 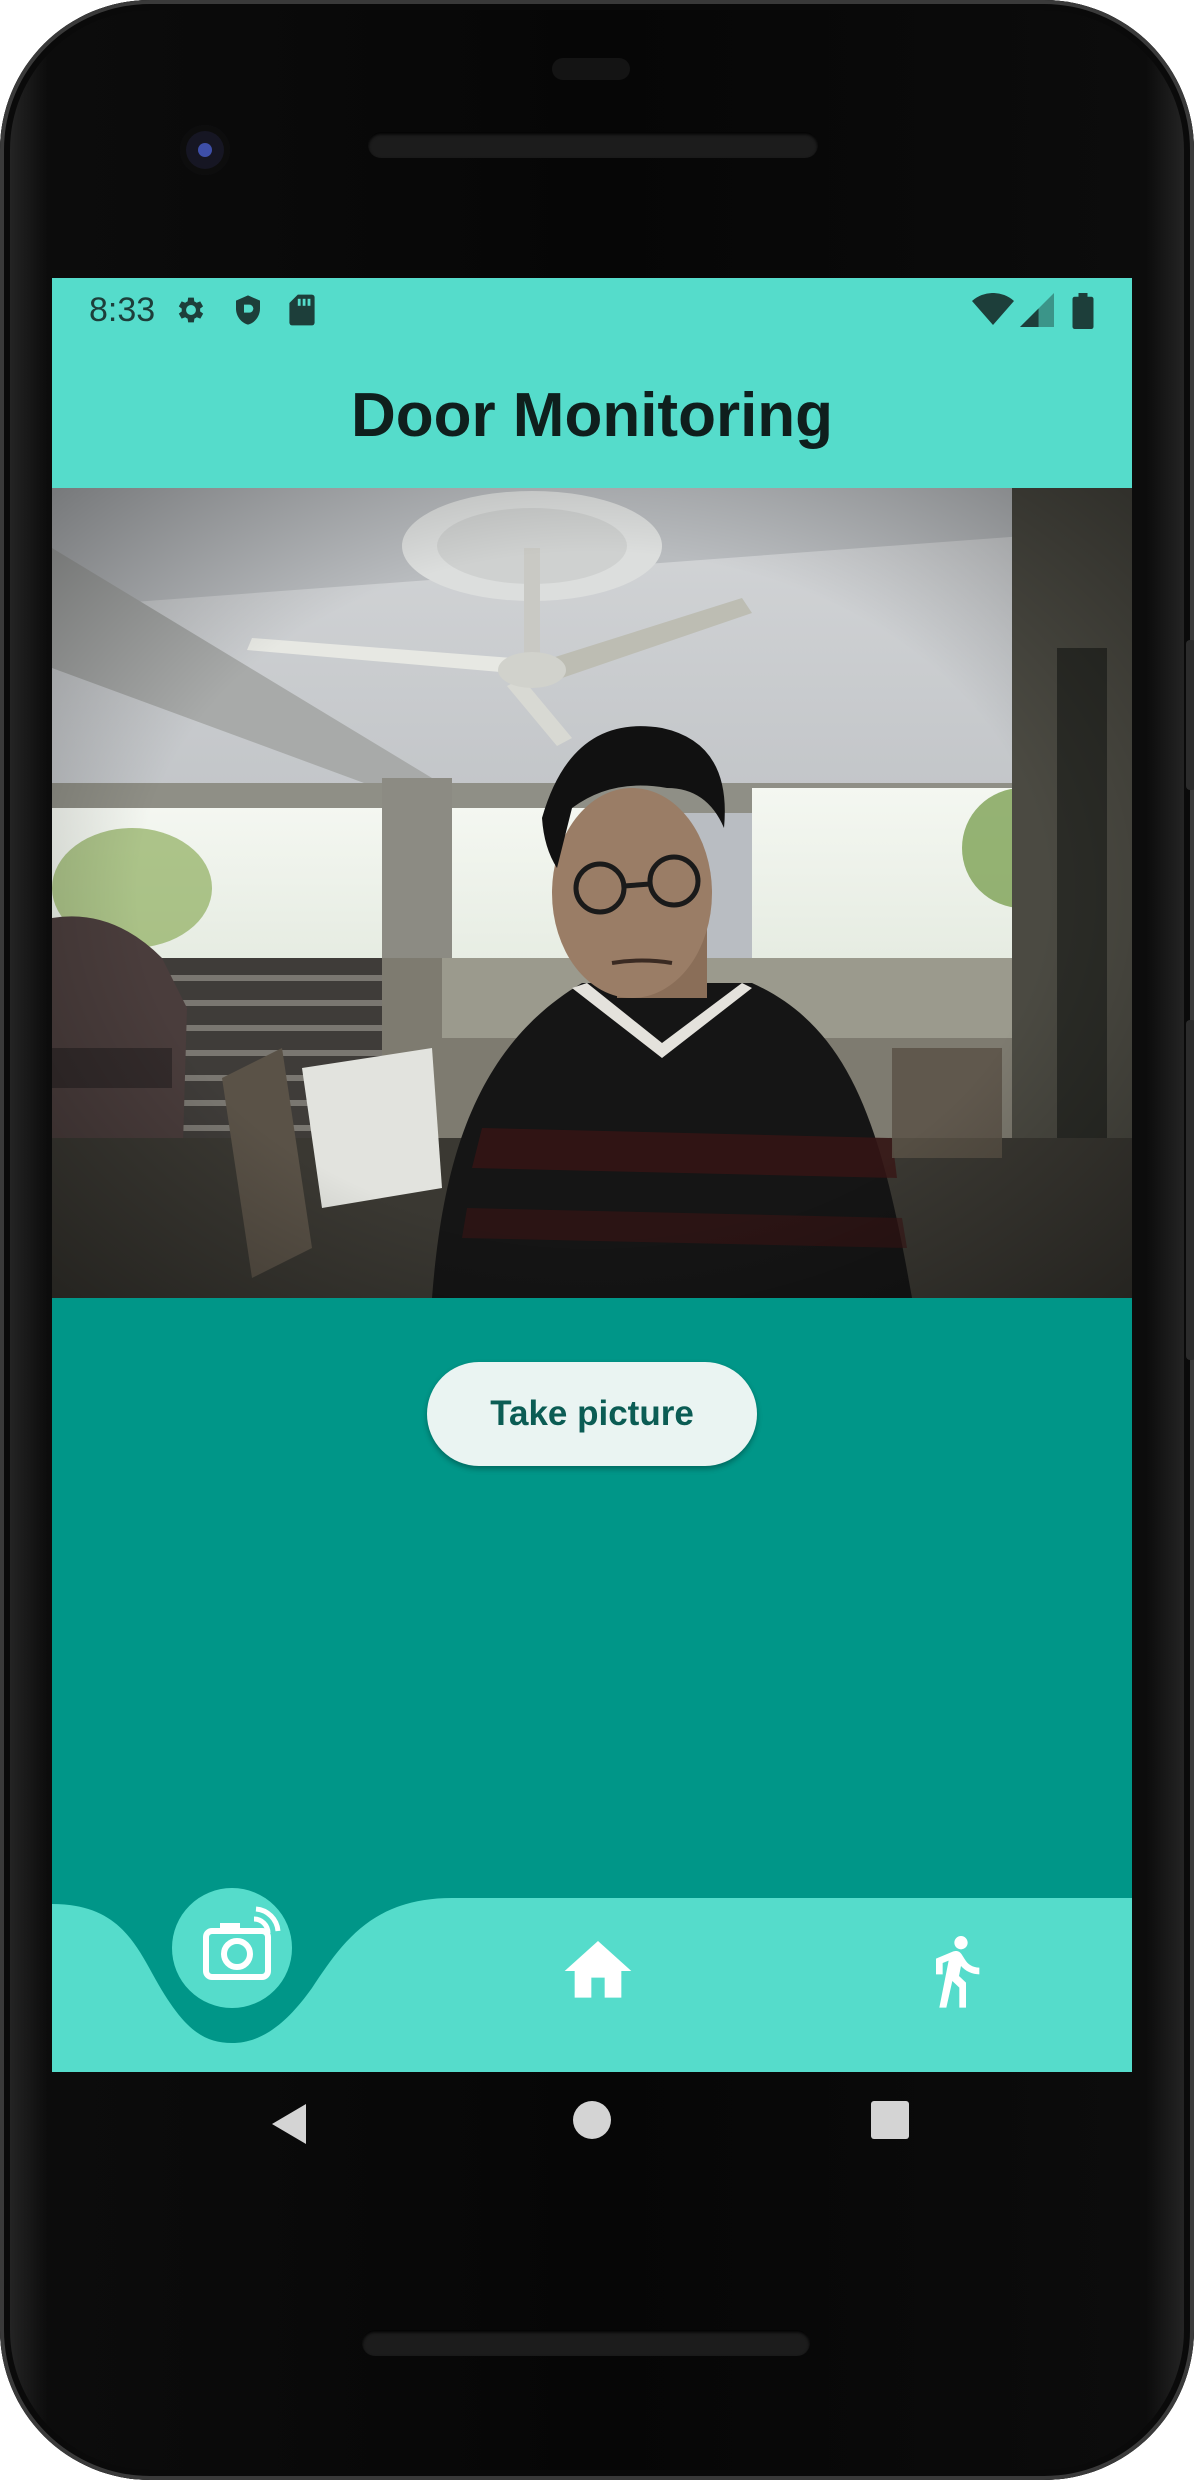 I want to click on gear-icon, so click(x=191, y=310).